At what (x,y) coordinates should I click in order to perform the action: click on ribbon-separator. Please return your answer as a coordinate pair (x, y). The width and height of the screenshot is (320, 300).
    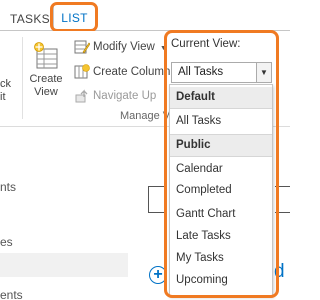
    Looking at the image, I should click on (22, 78).